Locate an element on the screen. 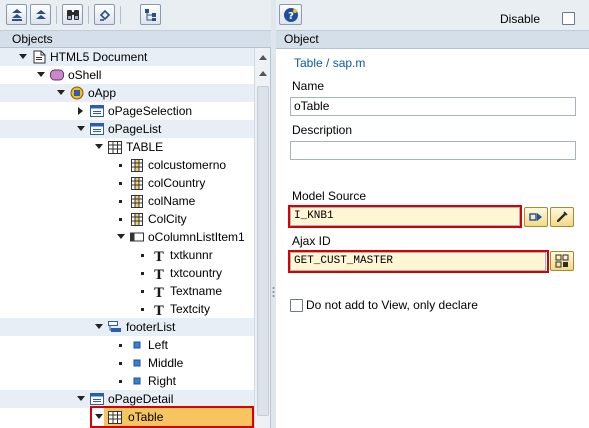 The image size is (589, 428). tree-node-footerlist: footerList is located at coordinates (127, 327).